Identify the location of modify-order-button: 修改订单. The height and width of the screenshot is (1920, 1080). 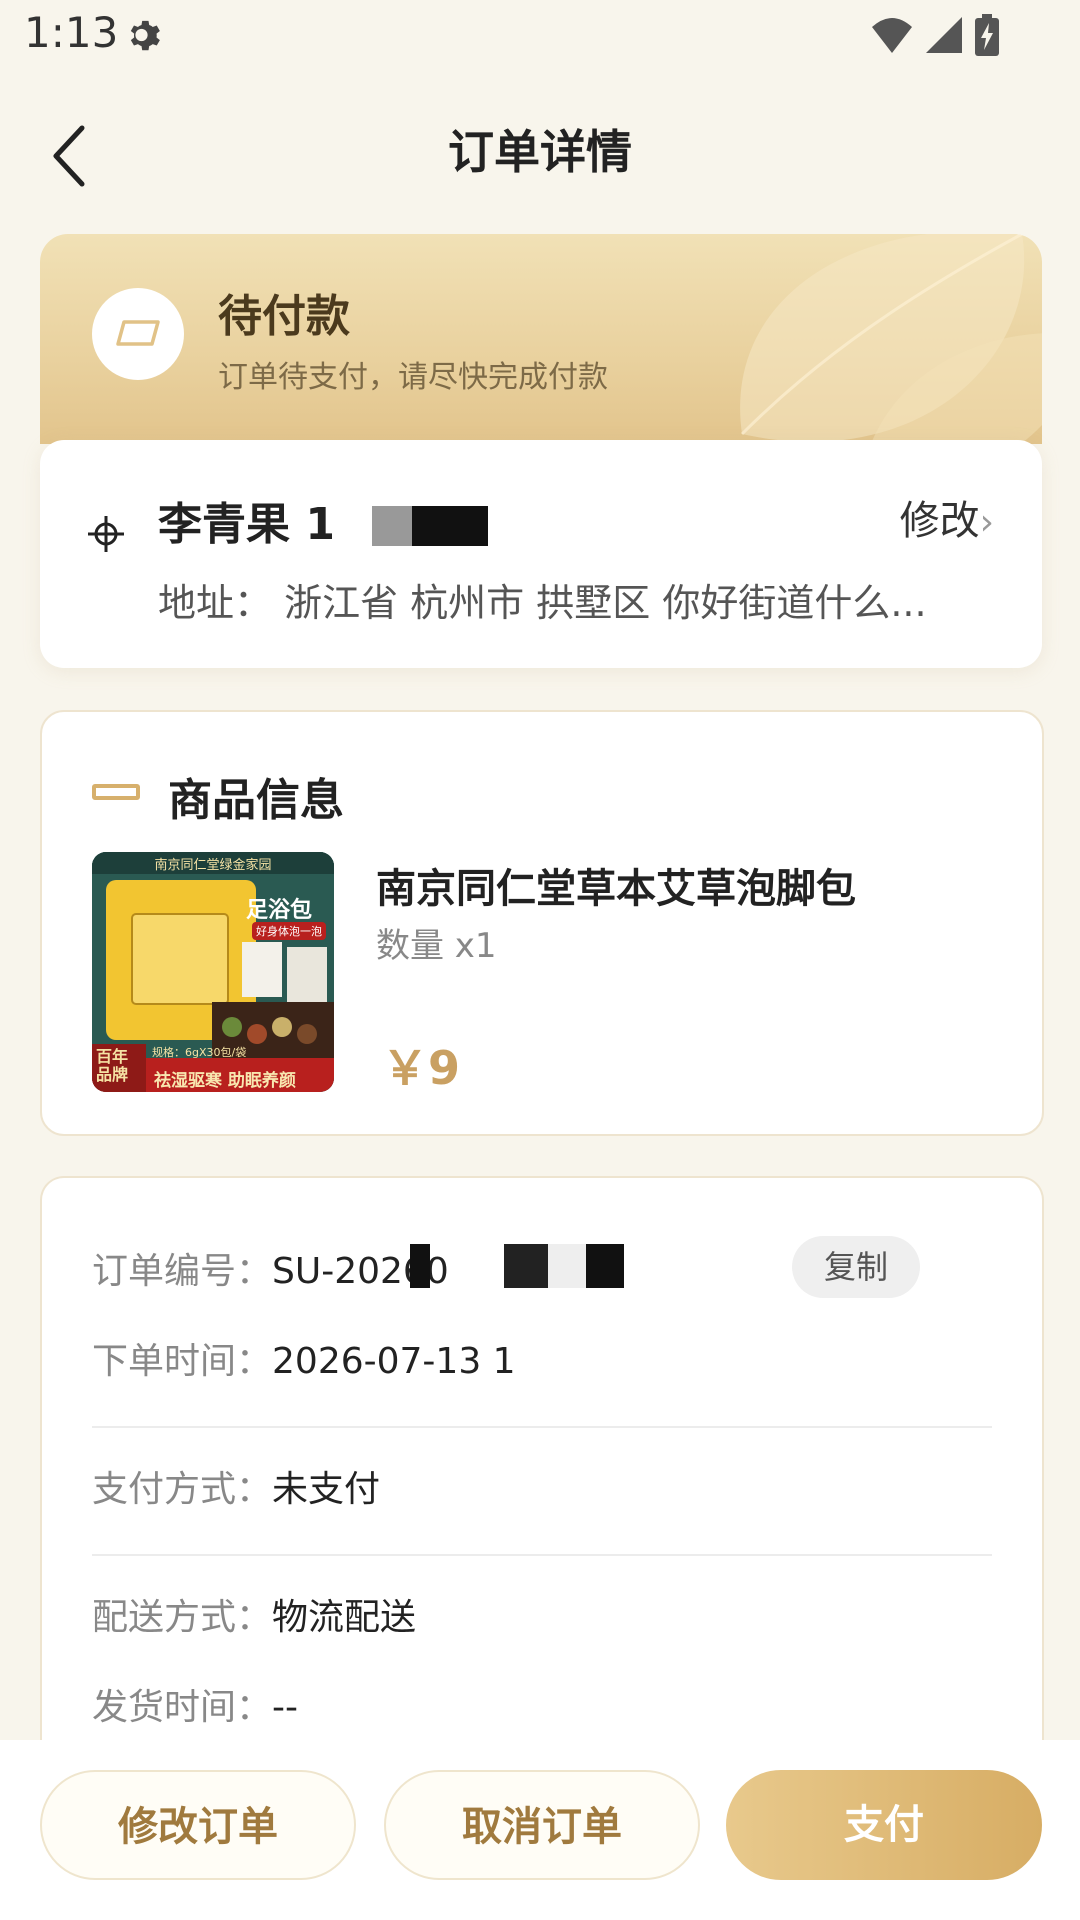
(198, 1825).